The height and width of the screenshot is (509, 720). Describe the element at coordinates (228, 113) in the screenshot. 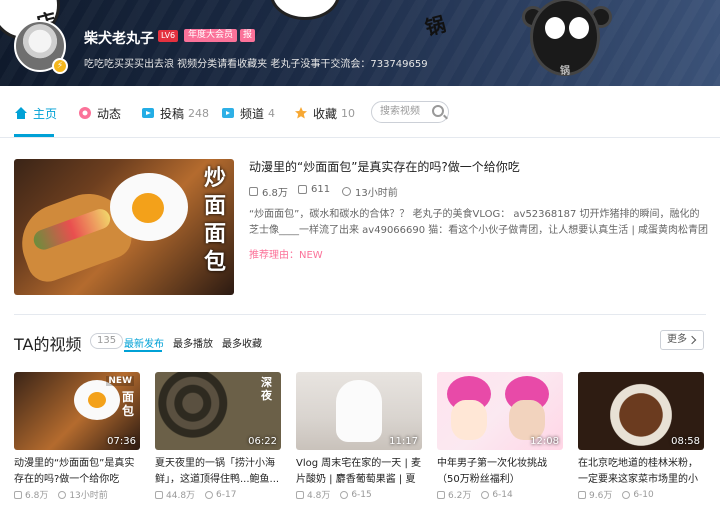

I see `channel-icon` at that location.